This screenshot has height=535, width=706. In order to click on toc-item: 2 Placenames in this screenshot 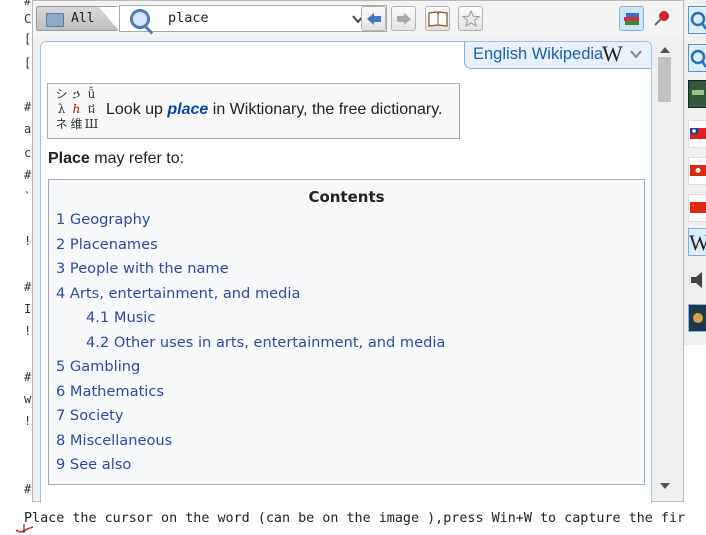, I will do `click(107, 244)`.